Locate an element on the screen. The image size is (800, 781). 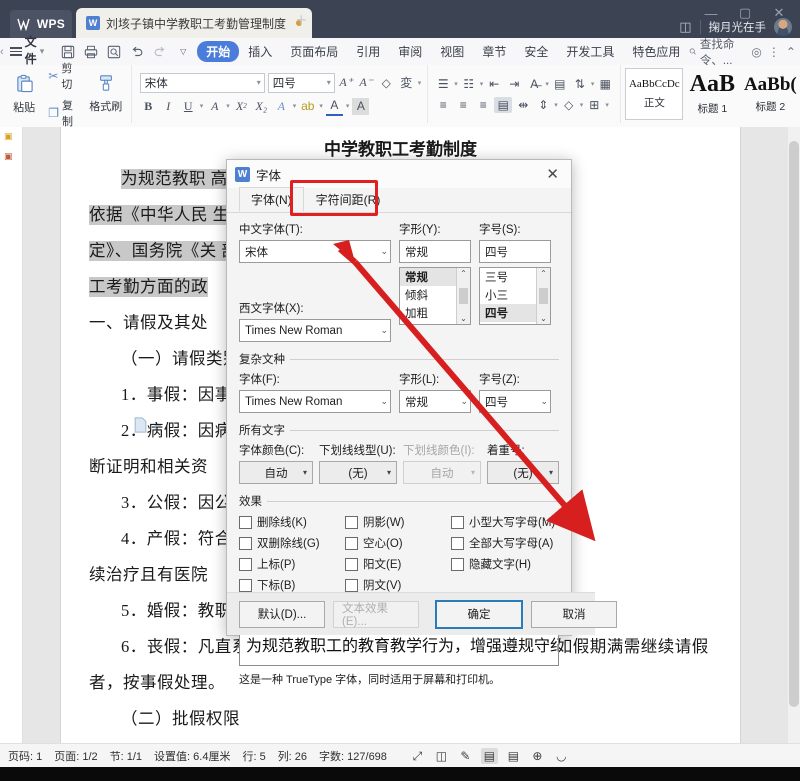
split-view-icon: ◫ is located at coordinates (685, 27).